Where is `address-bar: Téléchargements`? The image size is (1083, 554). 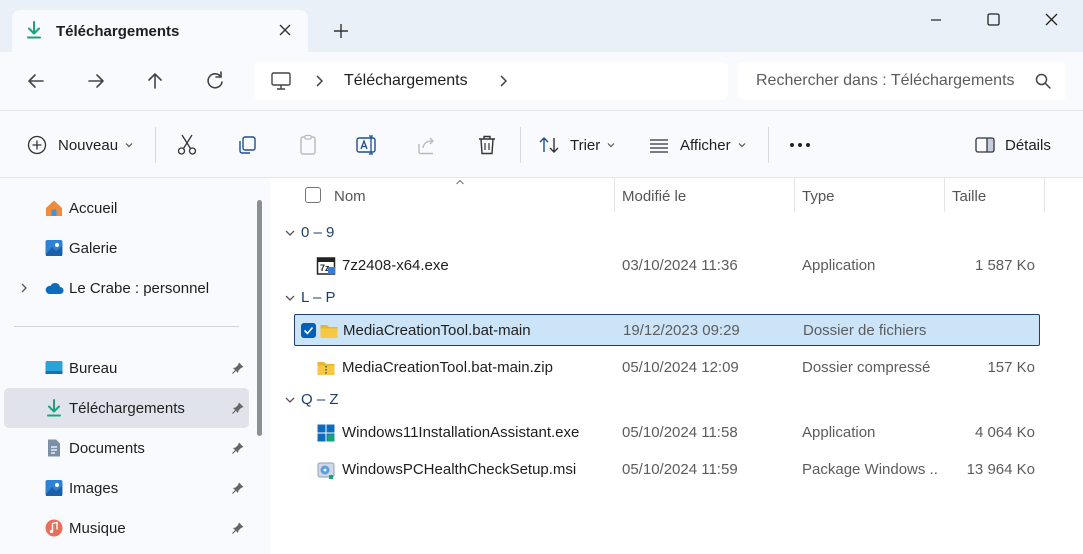
address-bar: Téléchargements is located at coordinates (491, 81).